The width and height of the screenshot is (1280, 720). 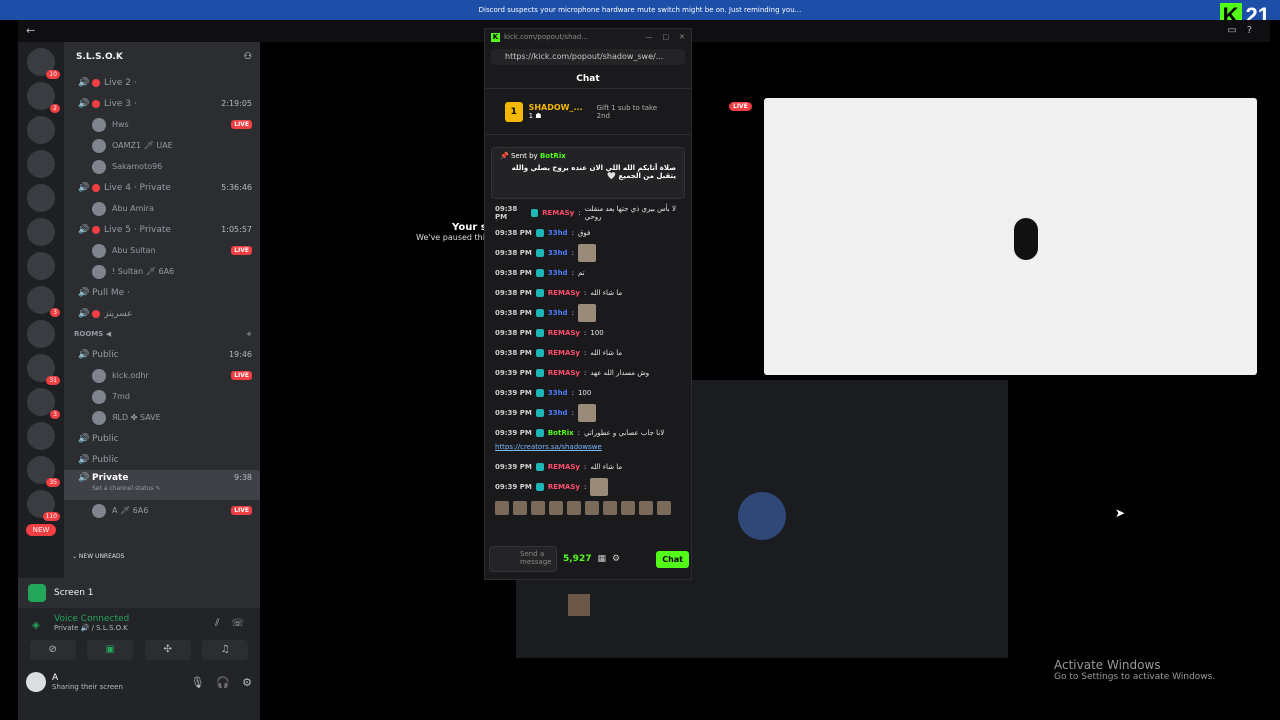 What do you see at coordinates (162, 187) in the screenshot?
I see `voice-channel: 🔊 Live 4 · Private 5:36:46` at bounding box center [162, 187].